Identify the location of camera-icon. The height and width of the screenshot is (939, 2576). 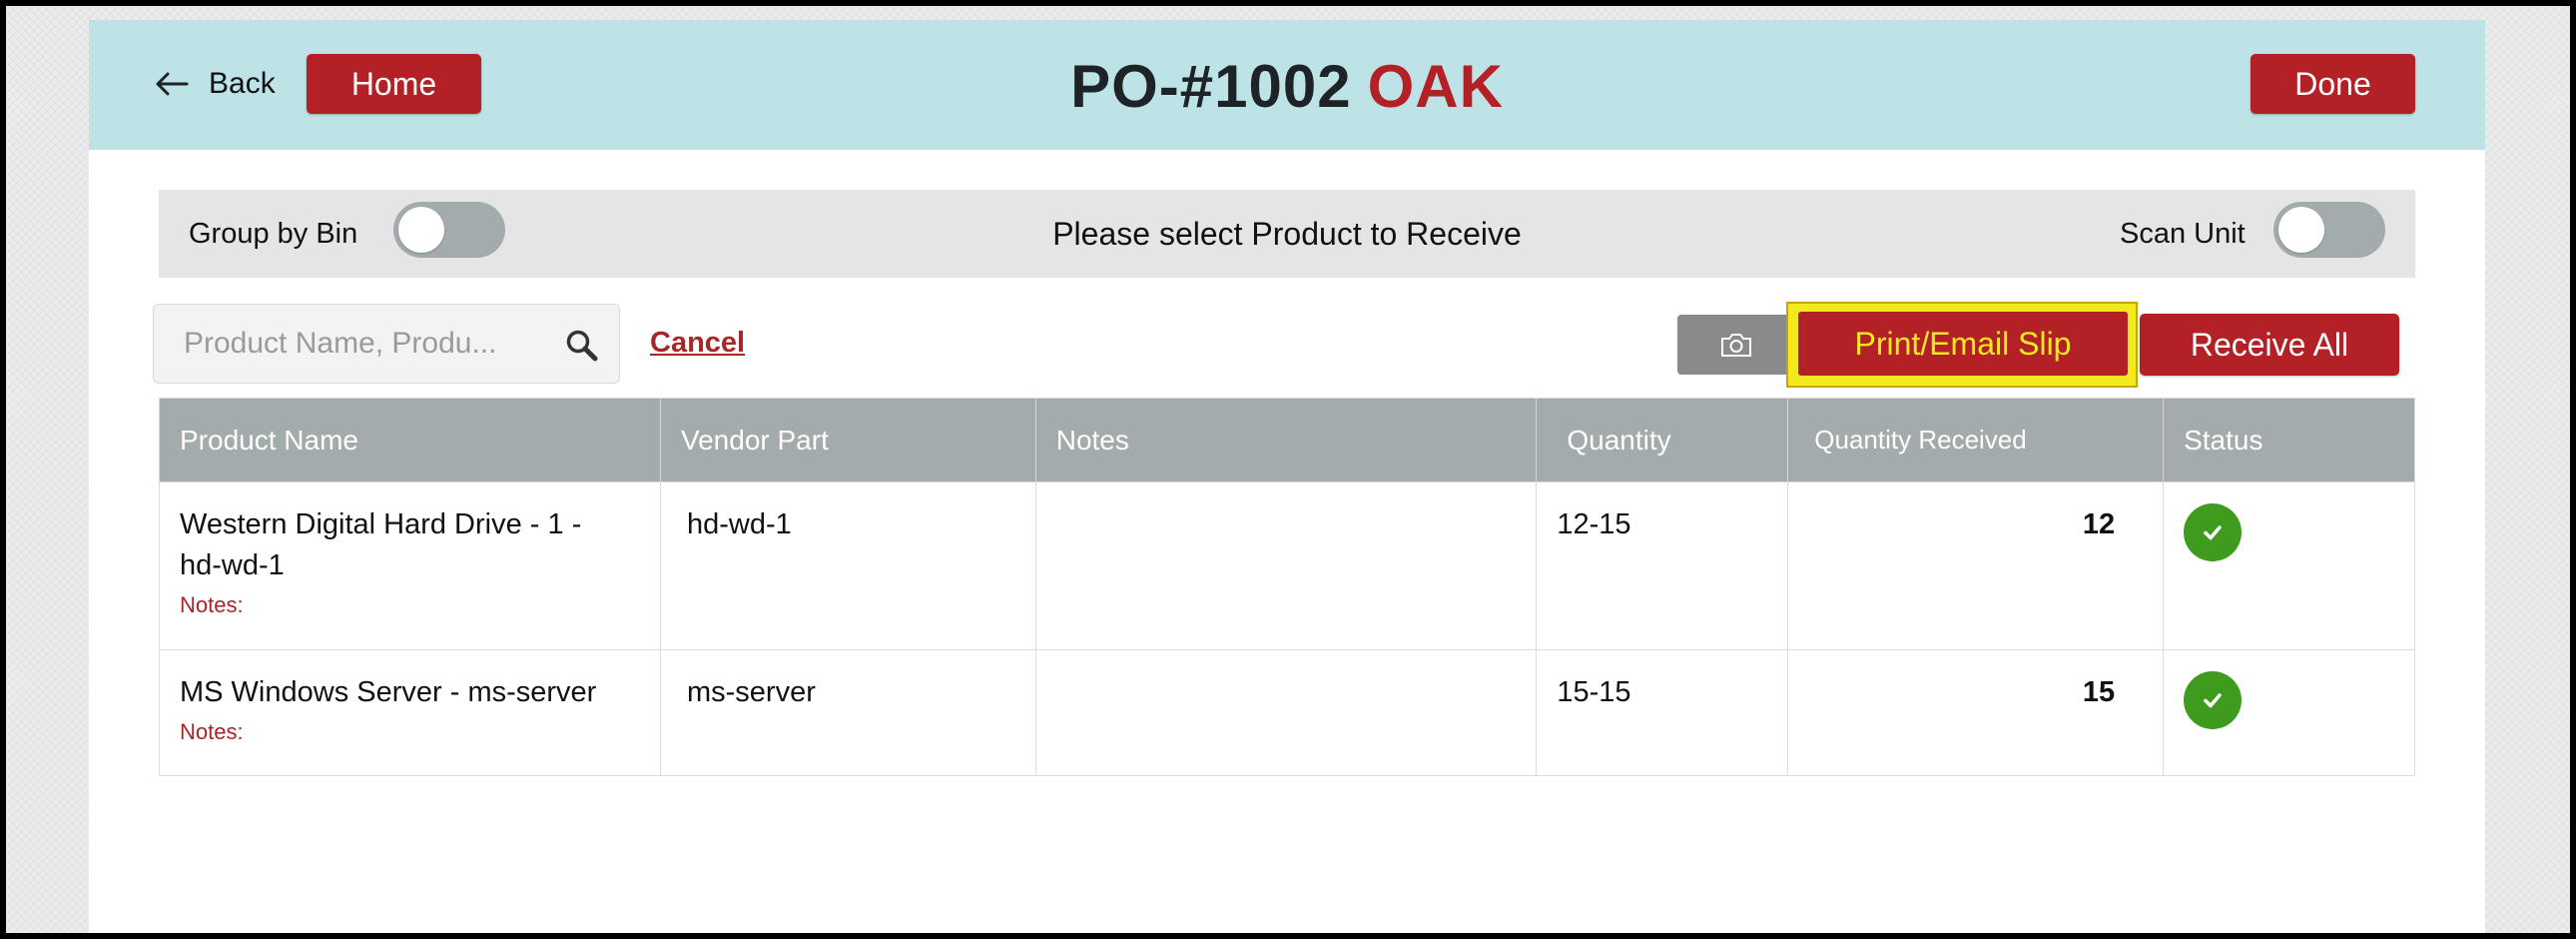
(1736, 345).